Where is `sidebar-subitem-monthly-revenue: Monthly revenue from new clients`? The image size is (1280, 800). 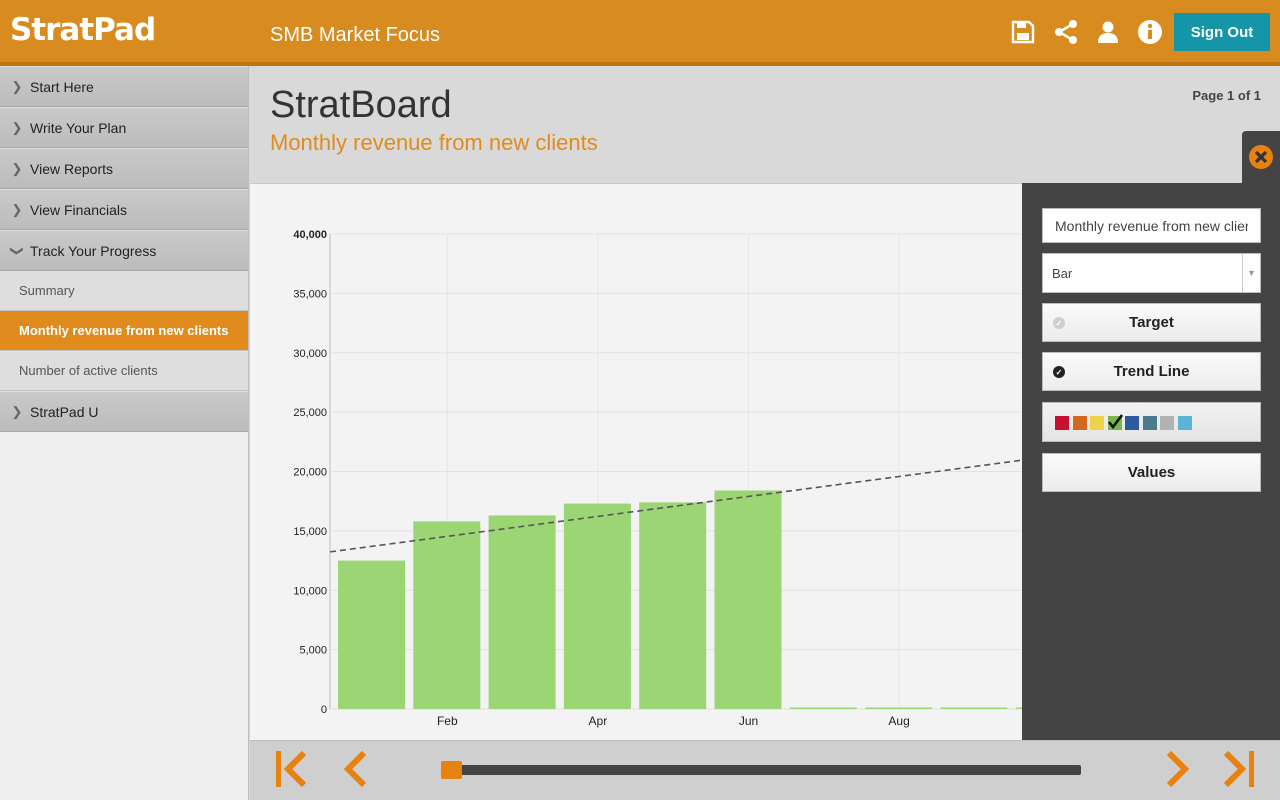
sidebar-subitem-monthly-revenue: Monthly revenue from new clients is located at coordinates (124, 331).